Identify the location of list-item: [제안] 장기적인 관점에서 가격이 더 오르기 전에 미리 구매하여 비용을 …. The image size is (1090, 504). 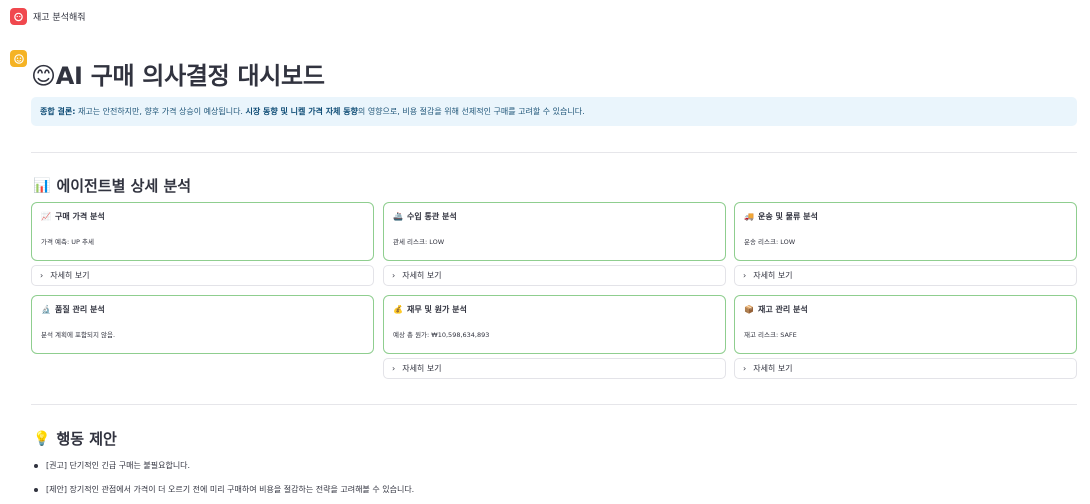
(224, 489).